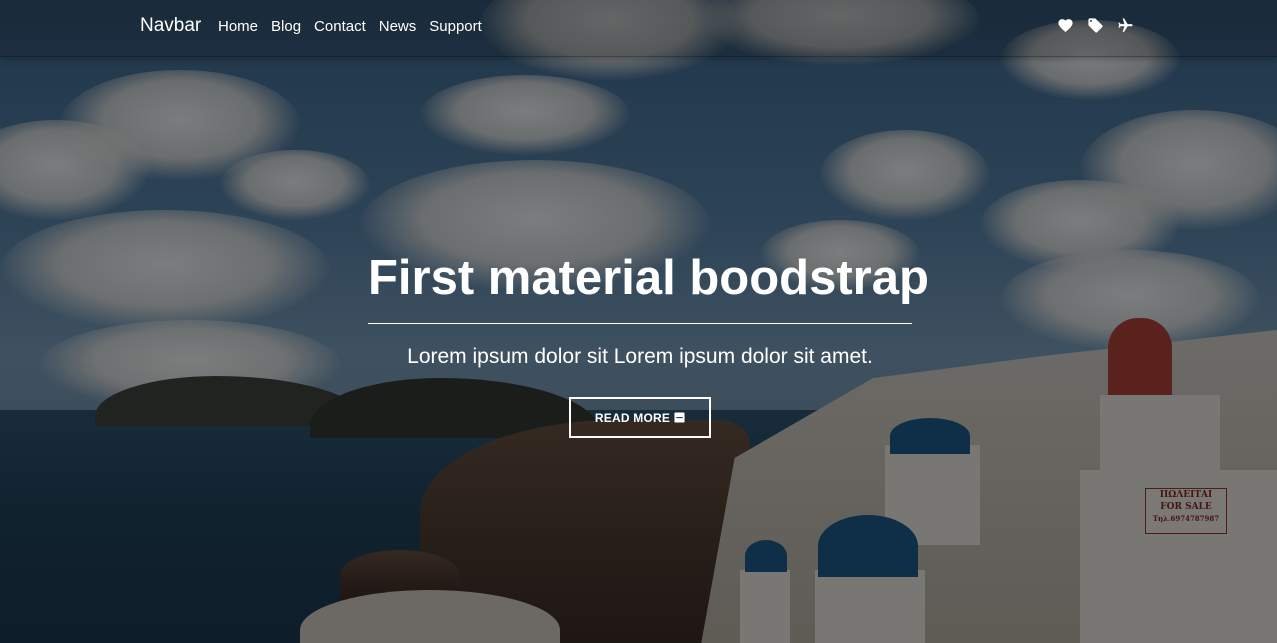  I want to click on nav-link-news: News, so click(398, 26).